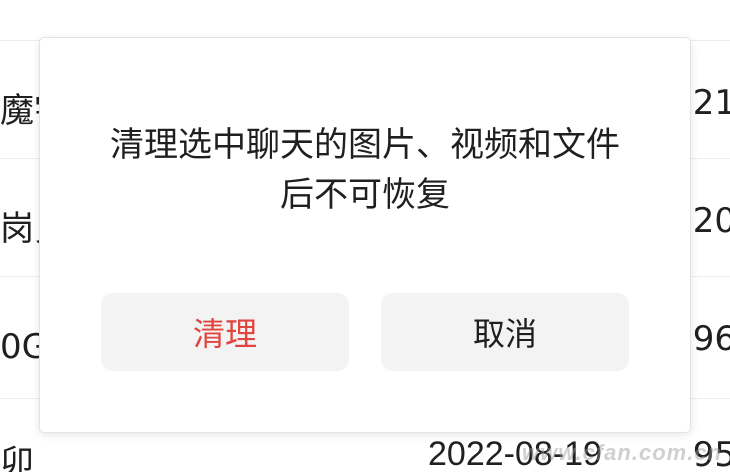 This screenshot has height=472, width=730. I want to click on list-item-title: 卯, so click(17, 457).